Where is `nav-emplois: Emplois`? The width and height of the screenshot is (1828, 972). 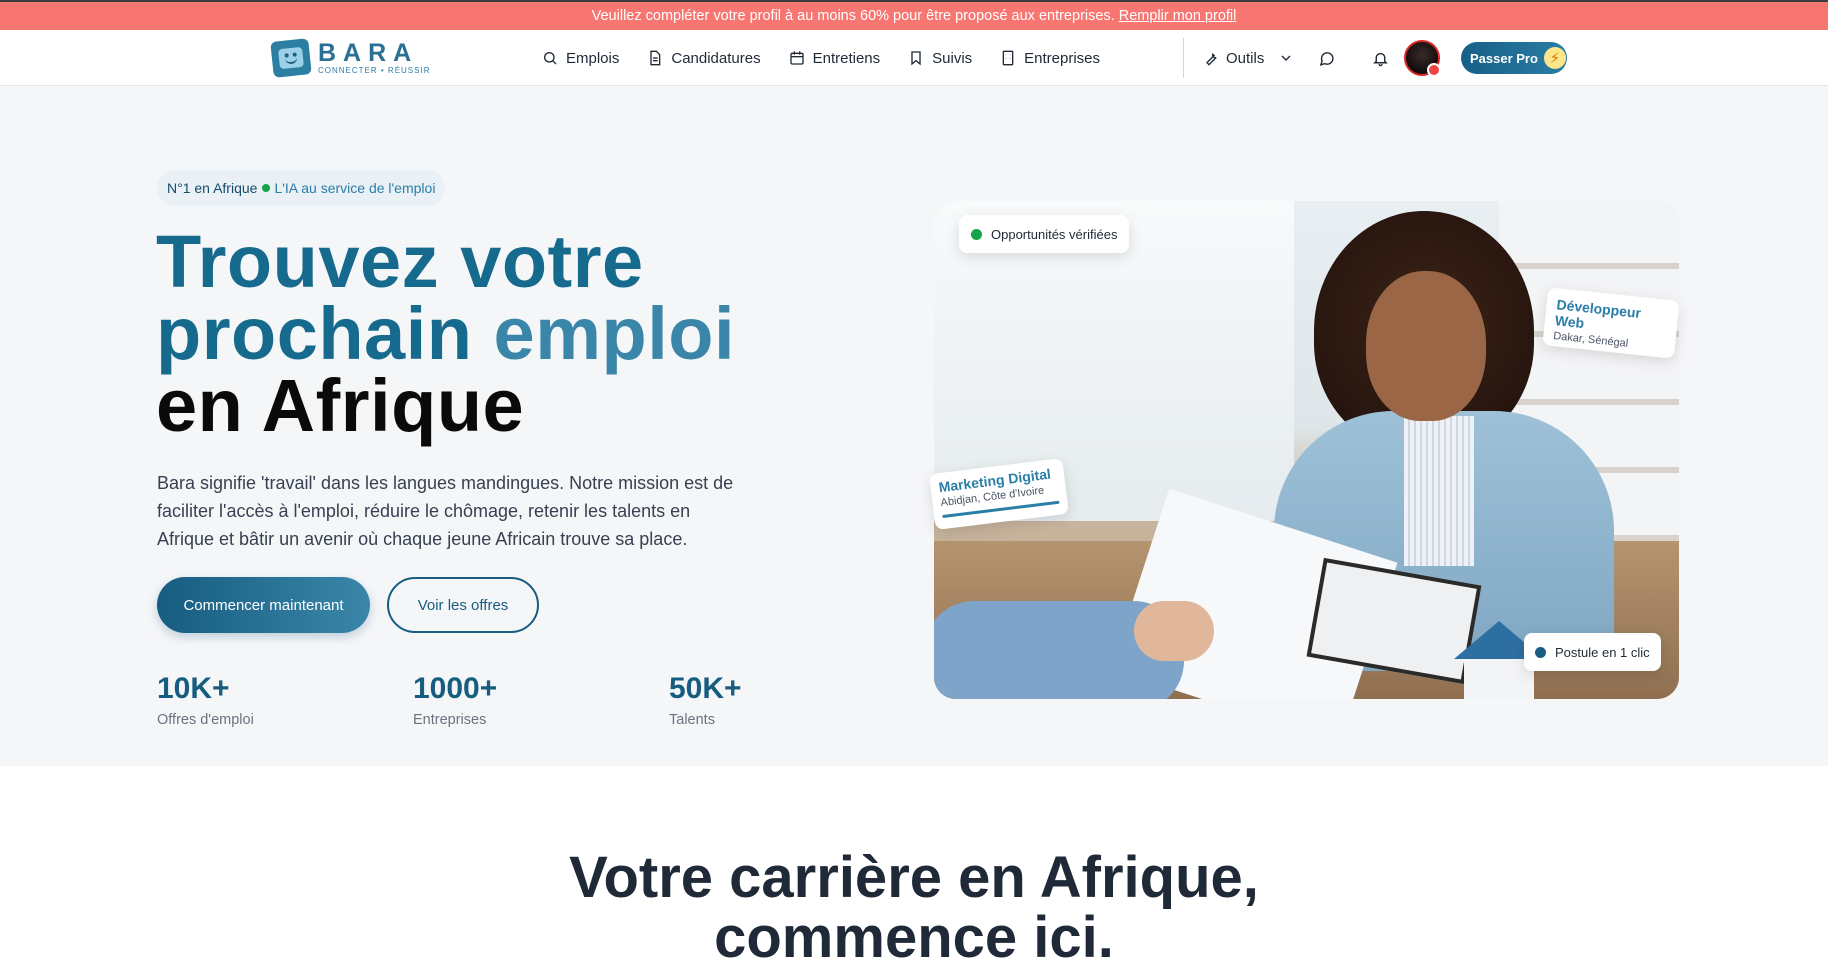
nav-emplois: Emplois is located at coordinates (580, 58).